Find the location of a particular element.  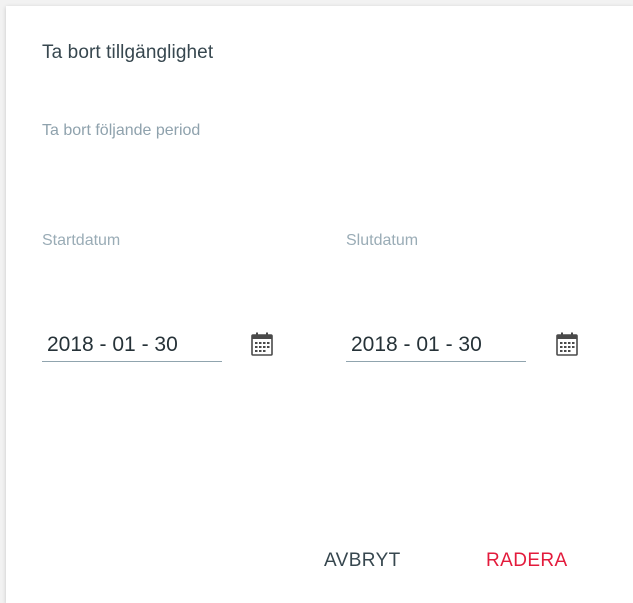

dialog-title: Ta bort tillgänglighet is located at coordinates (128, 52).